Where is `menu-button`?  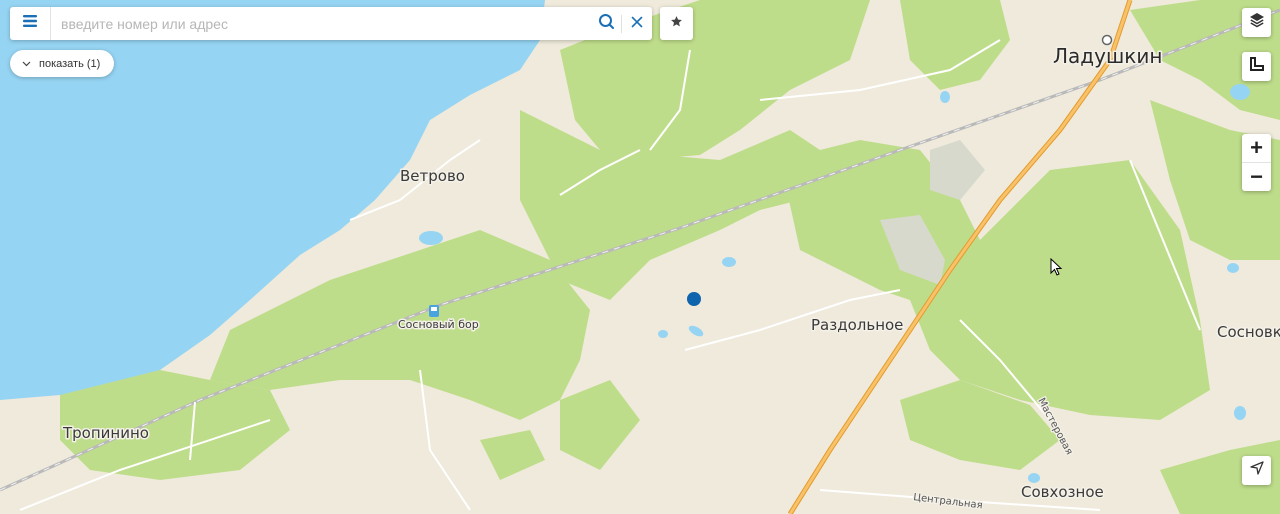 menu-button is located at coordinates (30, 23).